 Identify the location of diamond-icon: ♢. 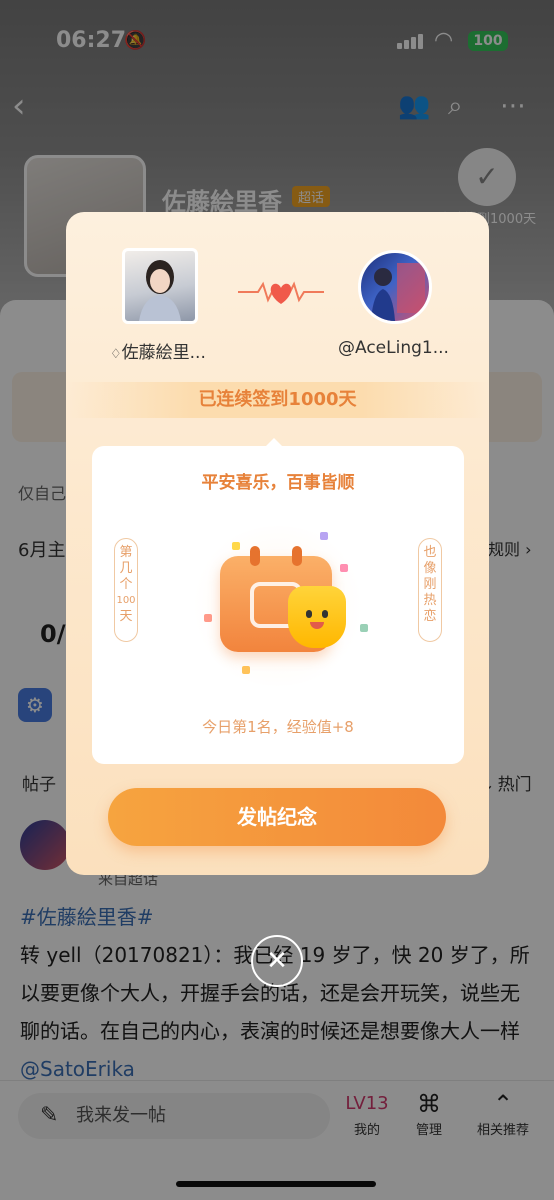
(116, 354).